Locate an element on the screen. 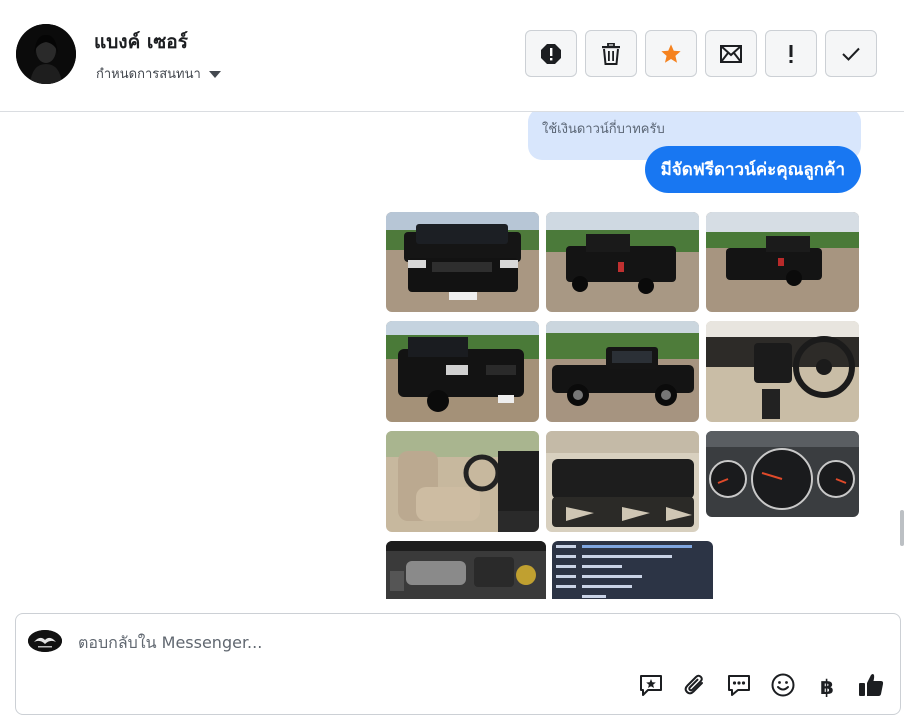 The image size is (904, 725). like-button is located at coordinates (871, 687).